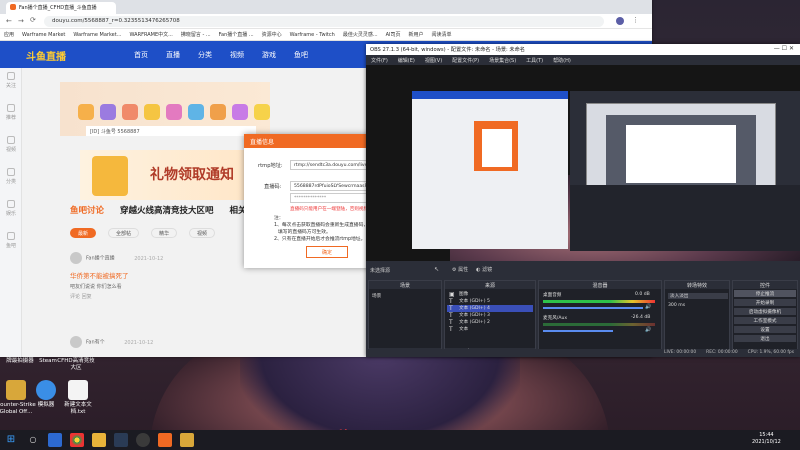  What do you see at coordinates (301, 55) in the screenshot?
I see `nav-yuba: 鱼吧` at bounding box center [301, 55].